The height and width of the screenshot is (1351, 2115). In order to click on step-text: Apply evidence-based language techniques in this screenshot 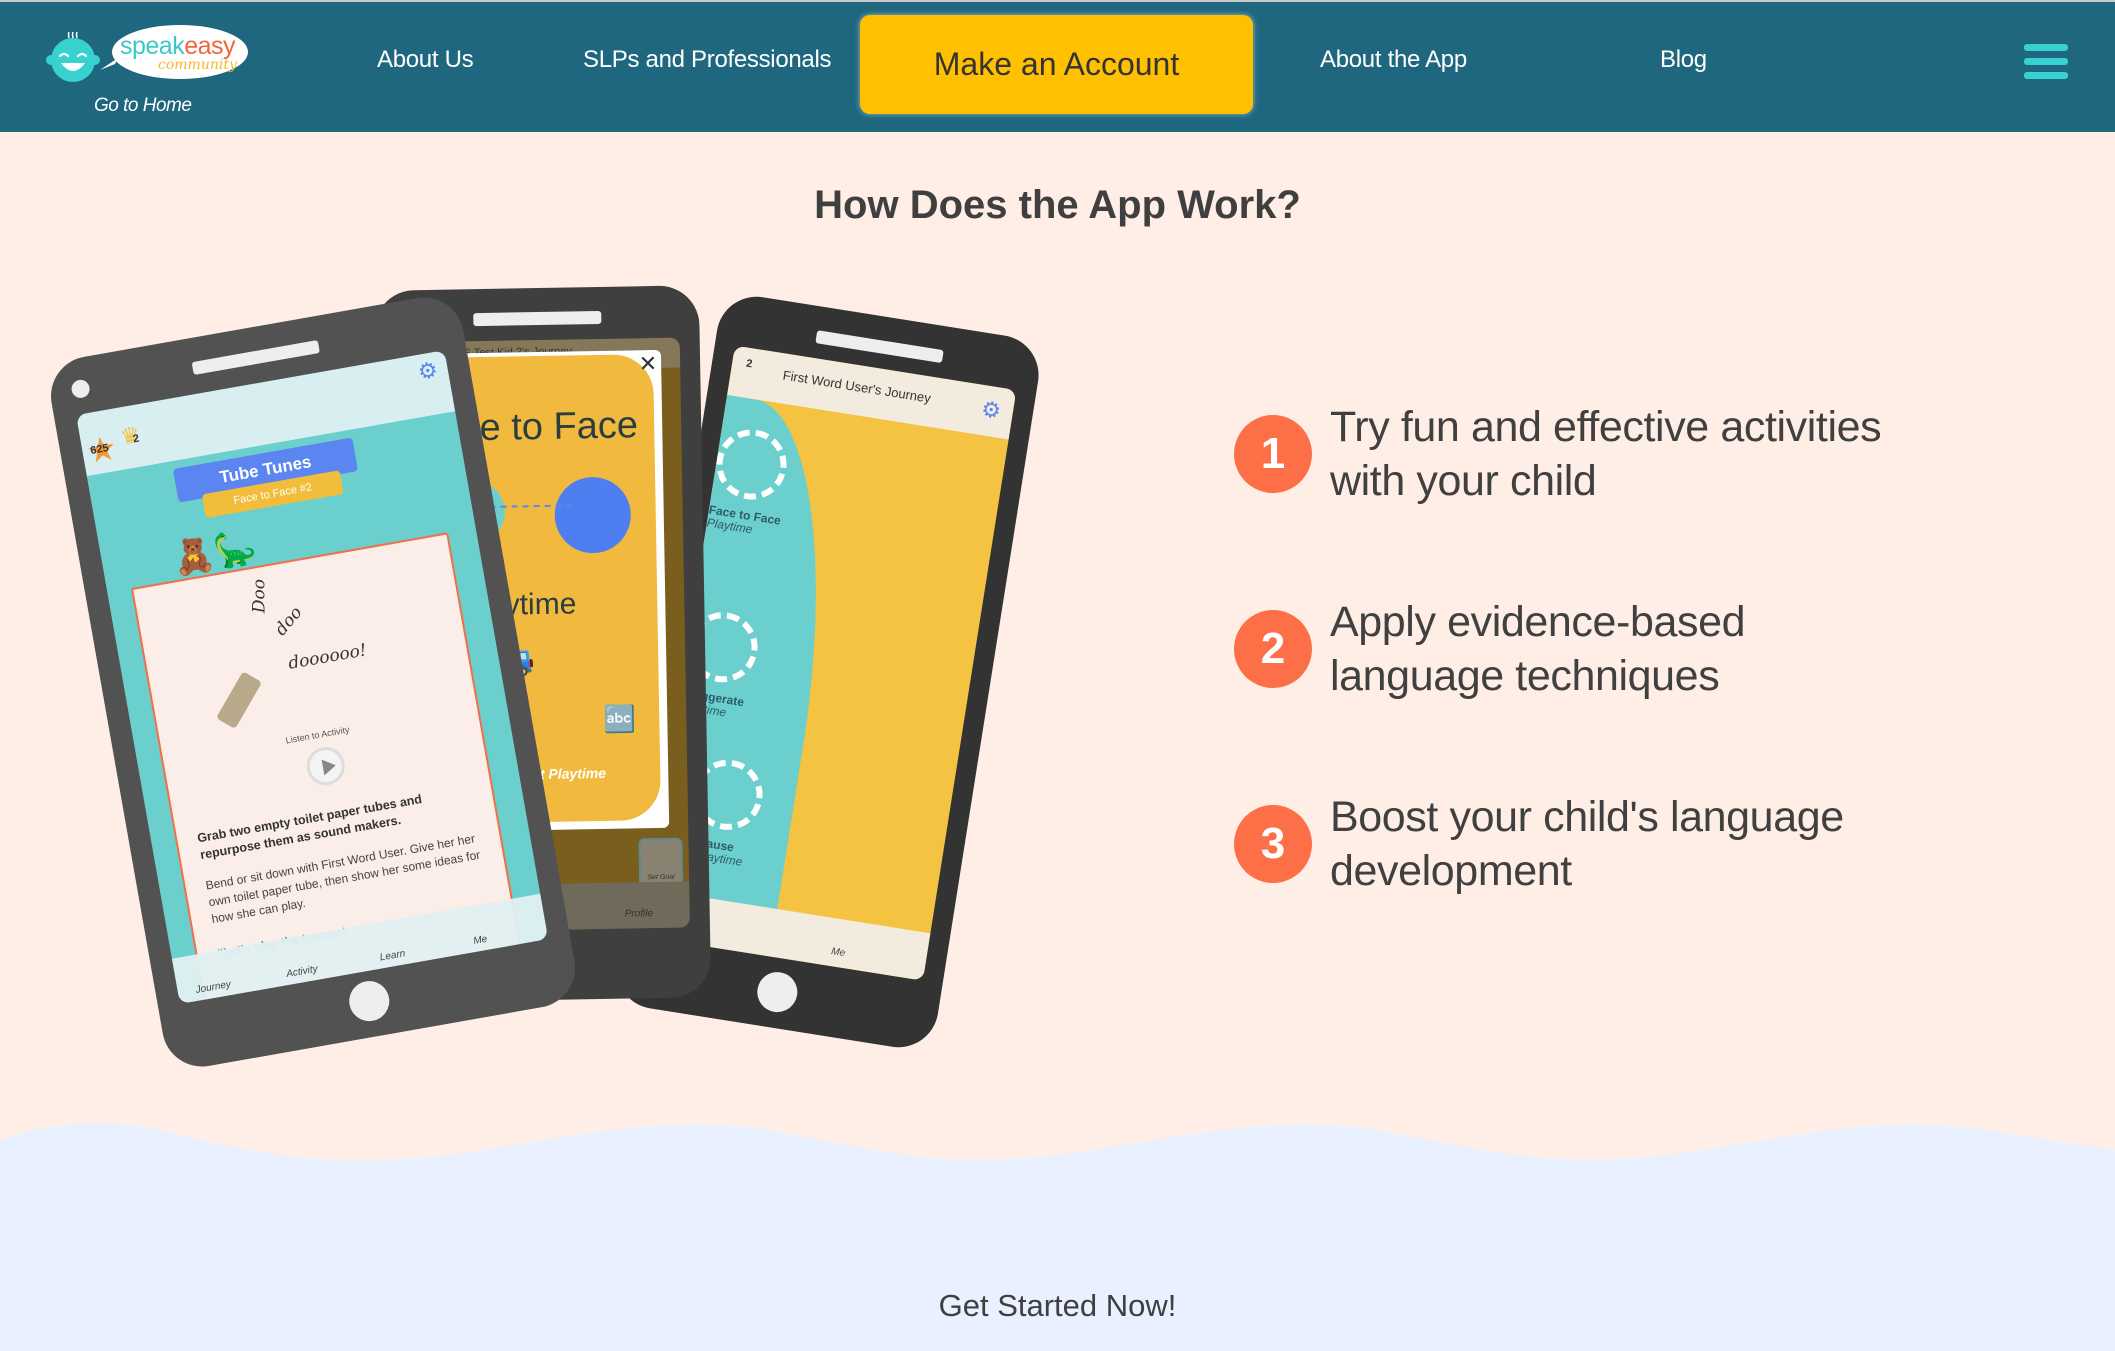, I will do `click(1538, 649)`.